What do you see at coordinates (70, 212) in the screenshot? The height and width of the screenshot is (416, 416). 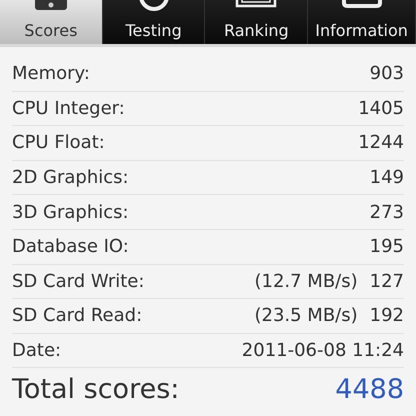 I see `score-label: 3D Graphics:` at bounding box center [70, 212].